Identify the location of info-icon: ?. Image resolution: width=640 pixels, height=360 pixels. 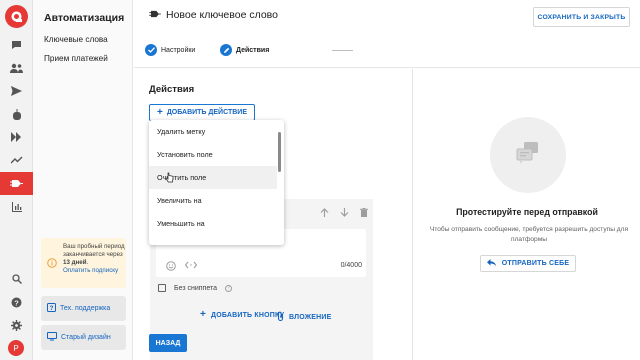
(229, 288).